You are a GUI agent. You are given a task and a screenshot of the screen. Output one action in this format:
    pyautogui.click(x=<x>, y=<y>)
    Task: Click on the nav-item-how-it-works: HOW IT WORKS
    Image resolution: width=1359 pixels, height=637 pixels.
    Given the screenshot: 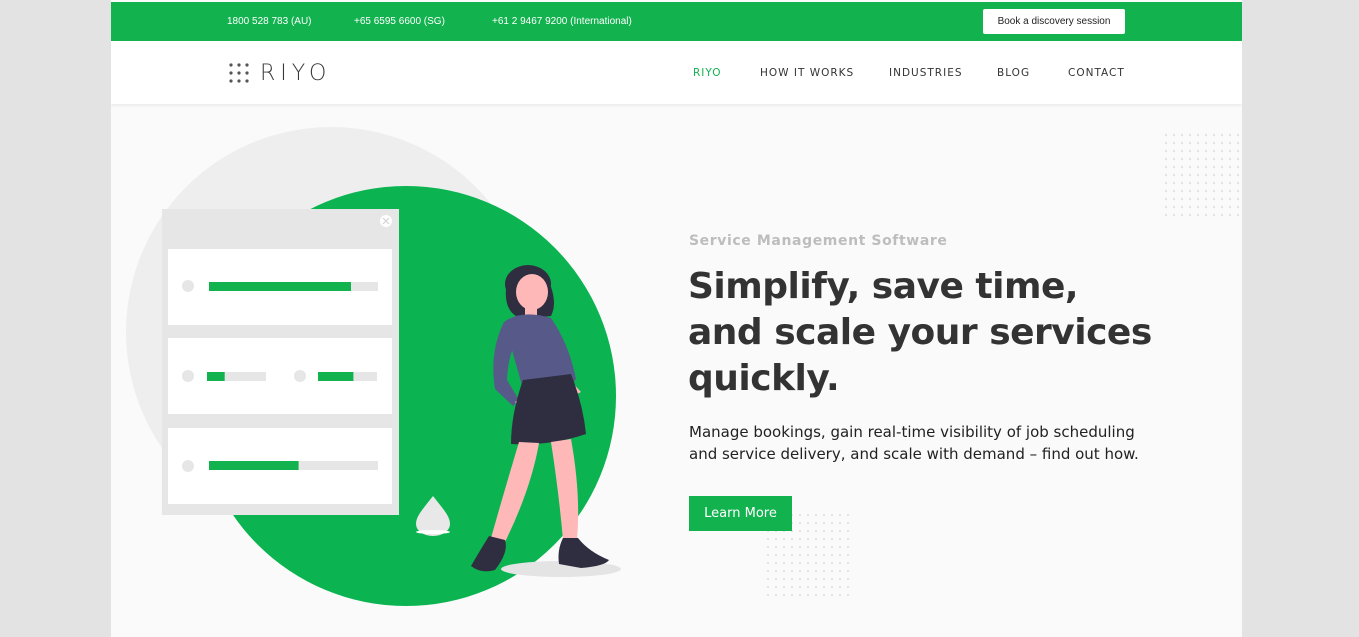 What is the action you would take?
    pyautogui.click(x=807, y=73)
    